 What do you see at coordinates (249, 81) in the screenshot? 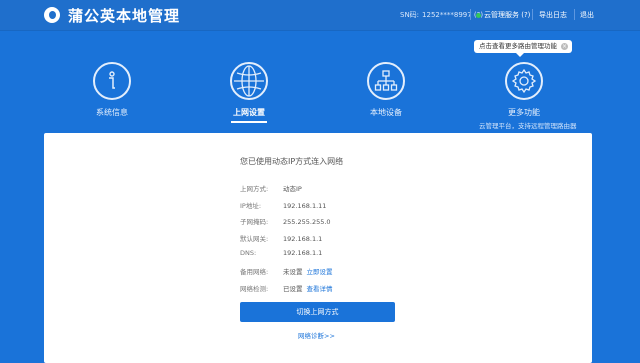
I see `globe-icon` at bounding box center [249, 81].